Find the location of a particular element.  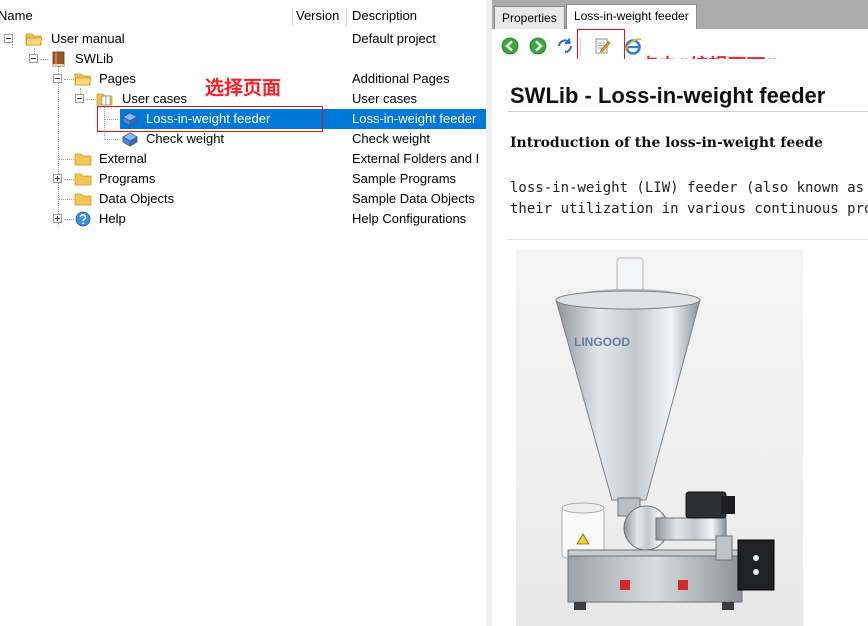

tree-node-label: External is located at coordinates (123, 158).